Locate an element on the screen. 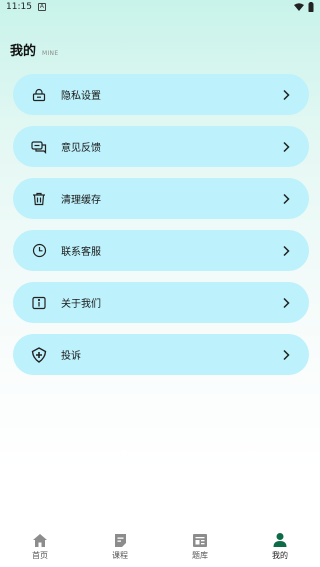  tab-label: 我的 is located at coordinates (280, 555).